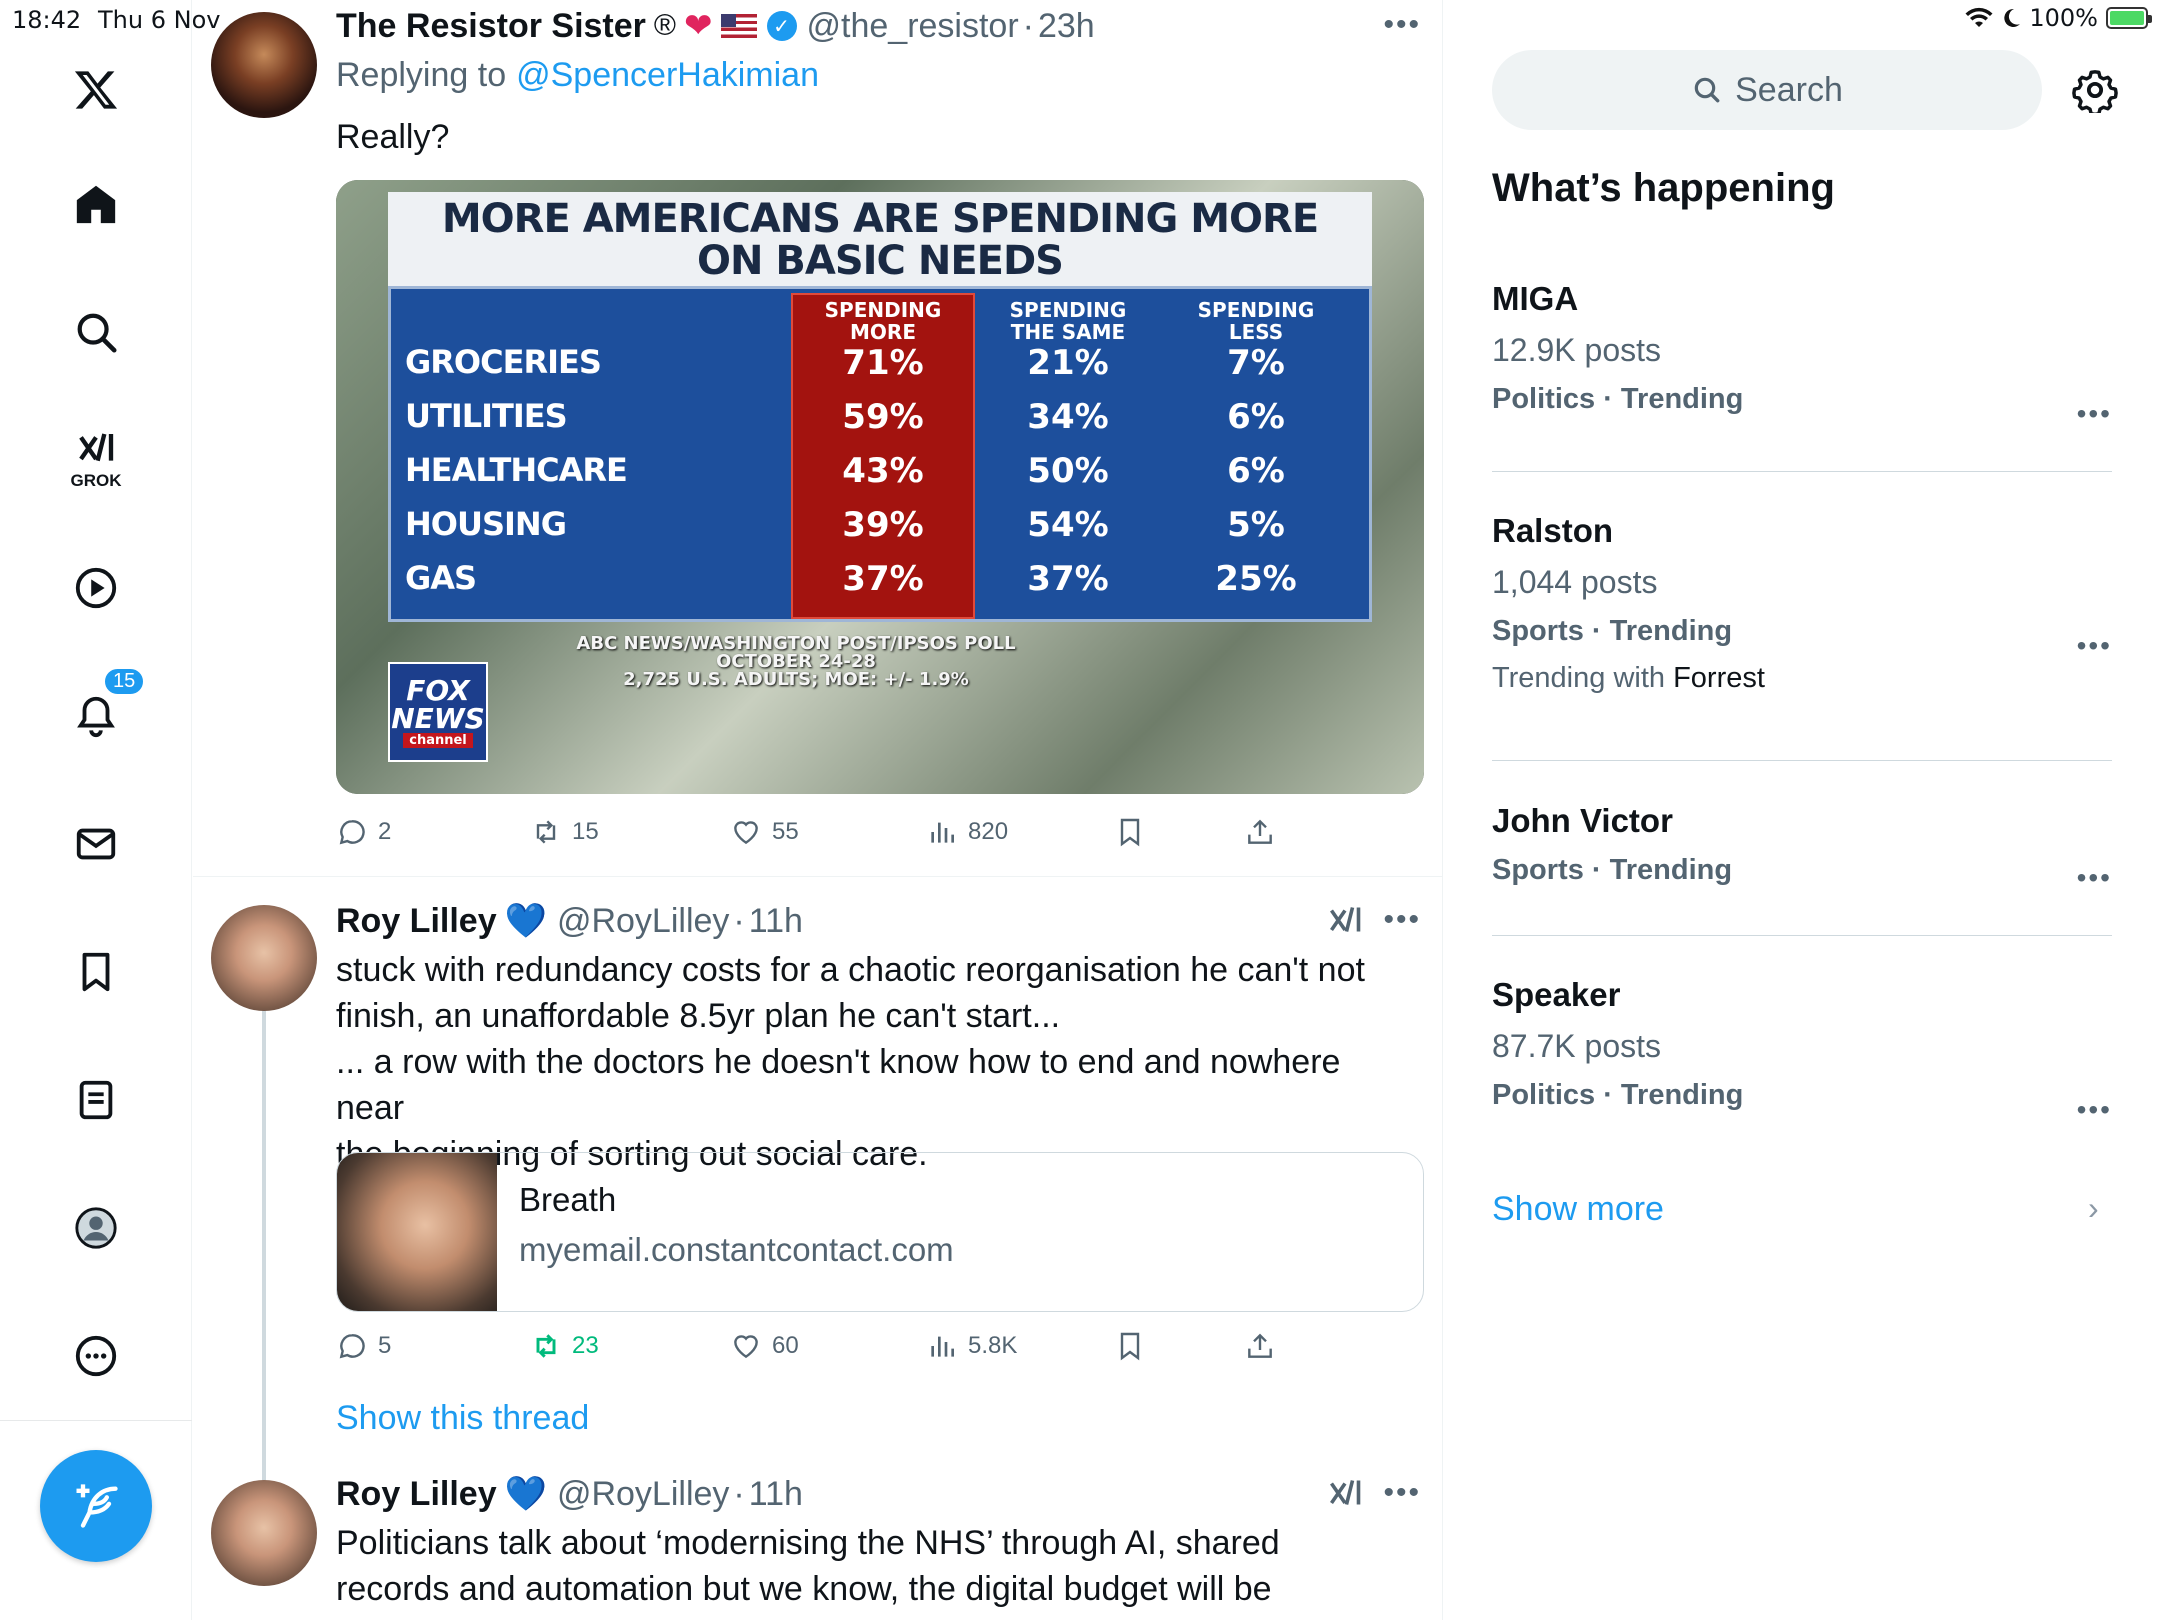  Describe the element at coordinates (1579, 678) in the screenshot. I see `trending-with-prefix: Trending with` at that location.